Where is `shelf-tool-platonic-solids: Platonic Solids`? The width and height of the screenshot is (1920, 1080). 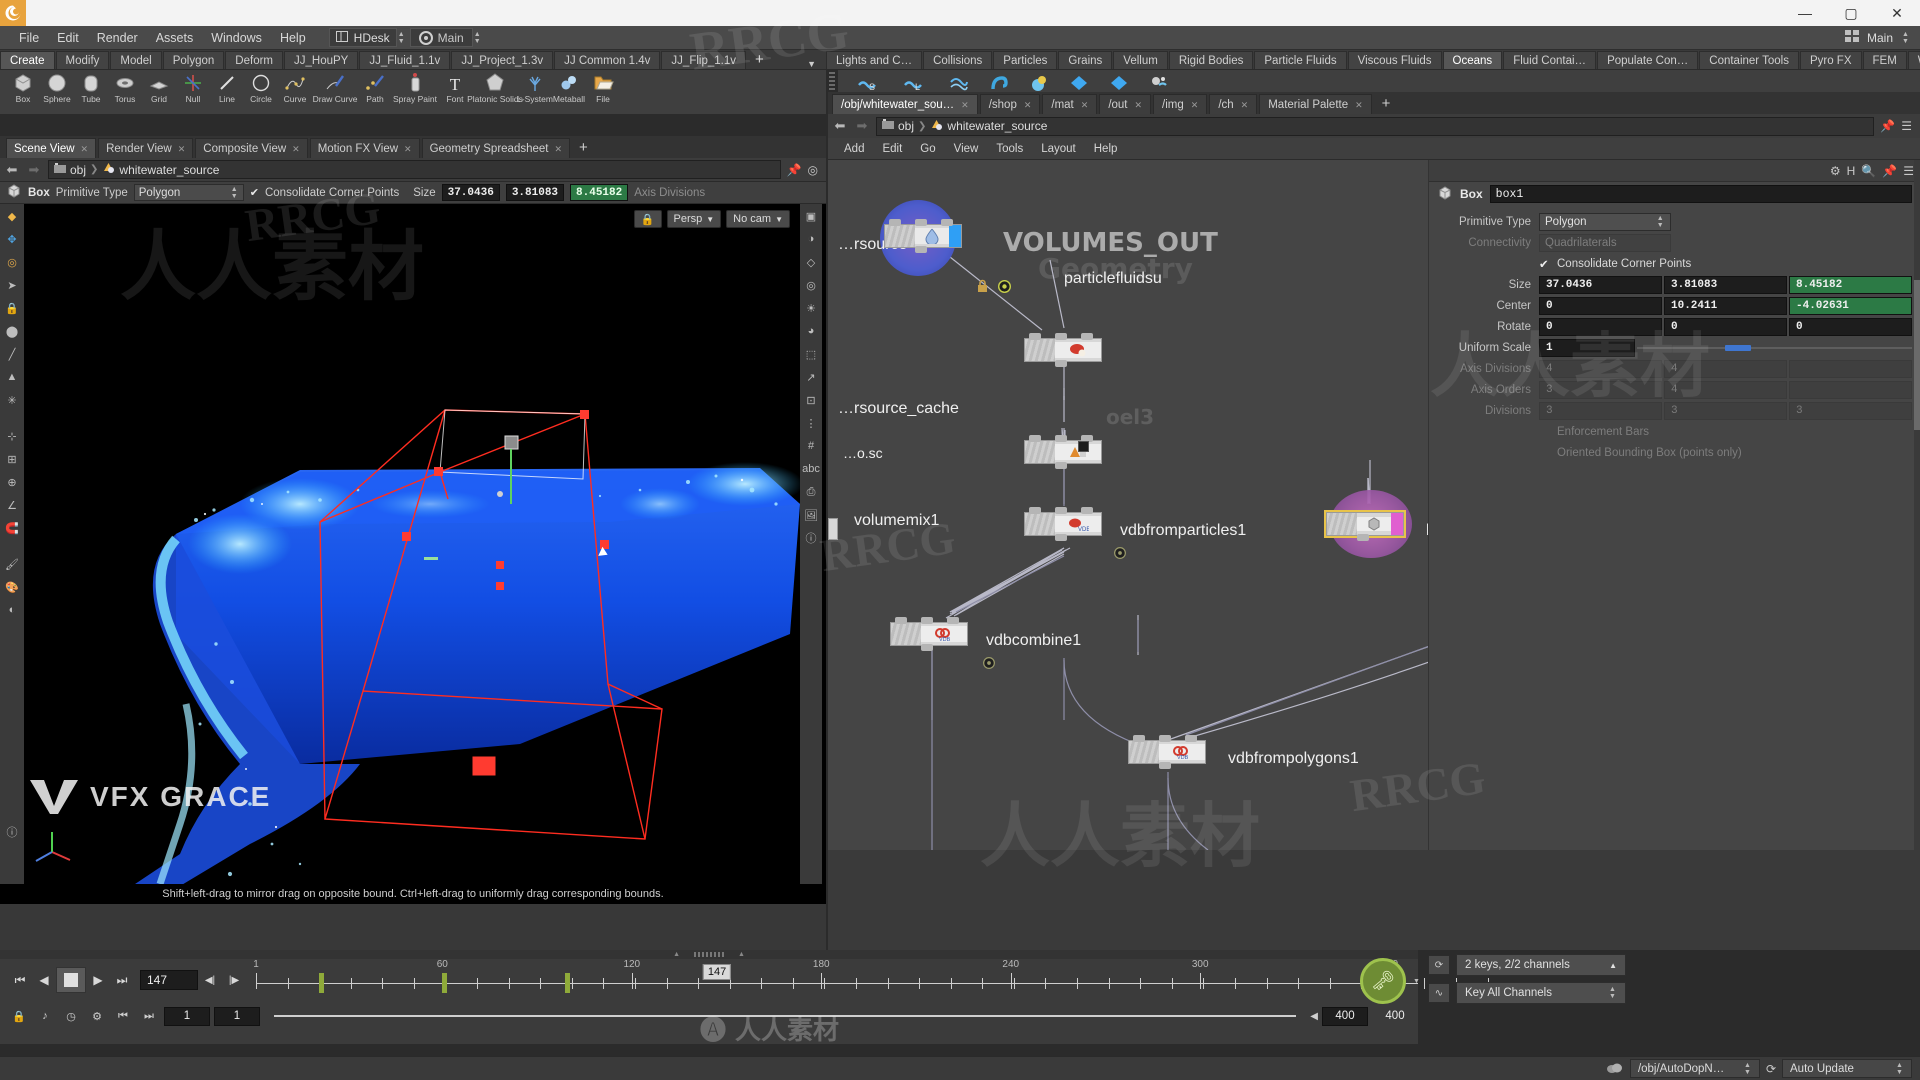
shelf-tool-platonic-solids: Platonic Solids is located at coordinates (495, 87).